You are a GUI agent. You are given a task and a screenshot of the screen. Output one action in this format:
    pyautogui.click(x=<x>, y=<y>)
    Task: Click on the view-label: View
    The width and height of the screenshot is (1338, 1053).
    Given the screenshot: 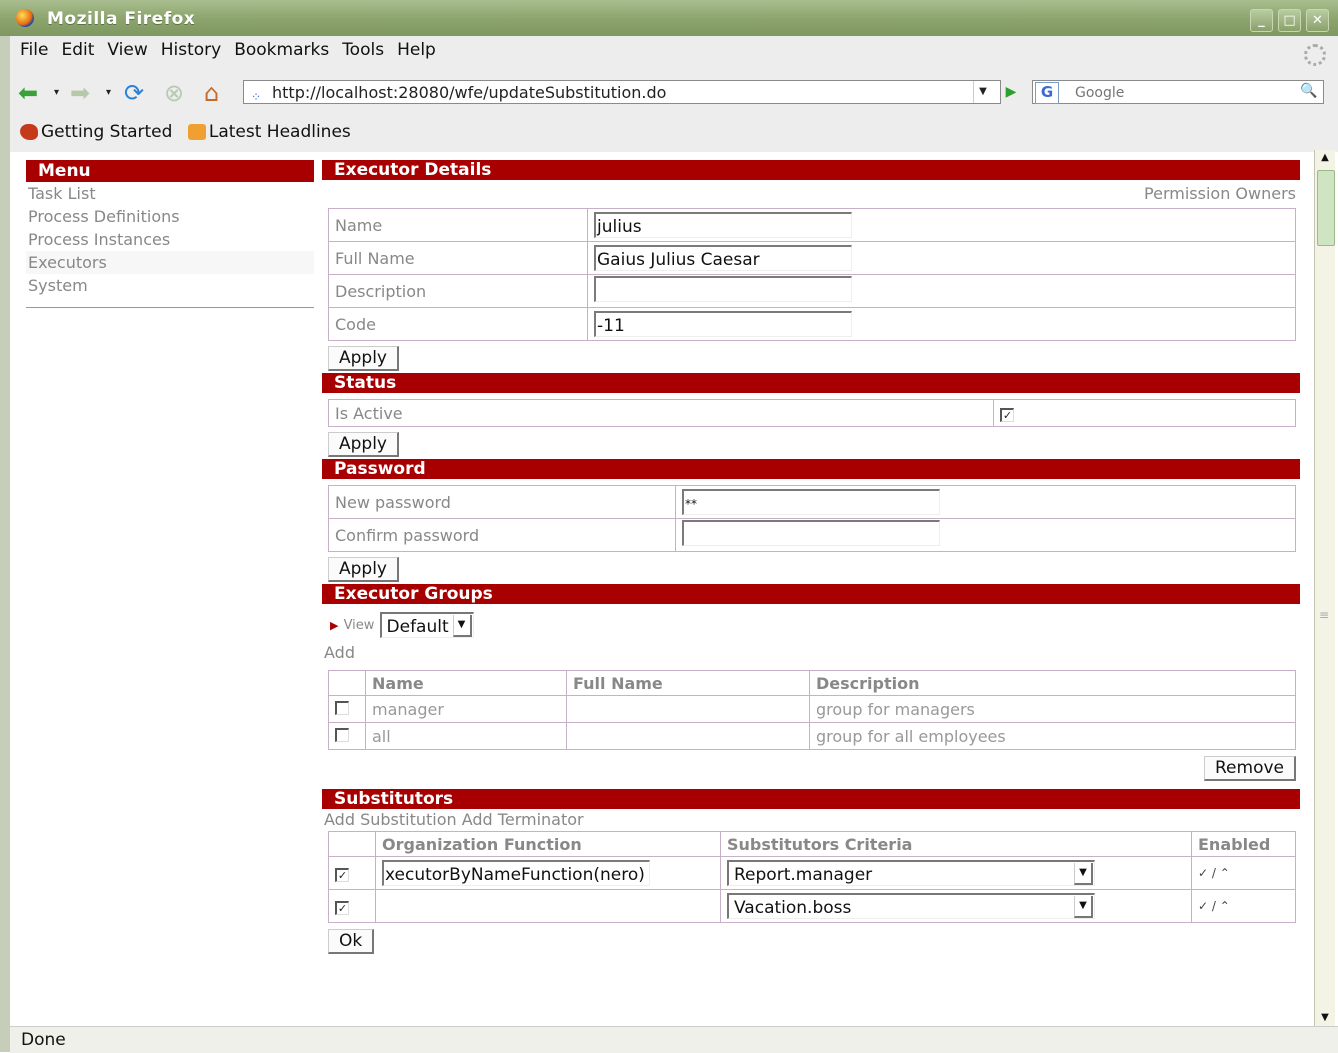 What is the action you would take?
    pyautogui.click(x=359, y=625)
    